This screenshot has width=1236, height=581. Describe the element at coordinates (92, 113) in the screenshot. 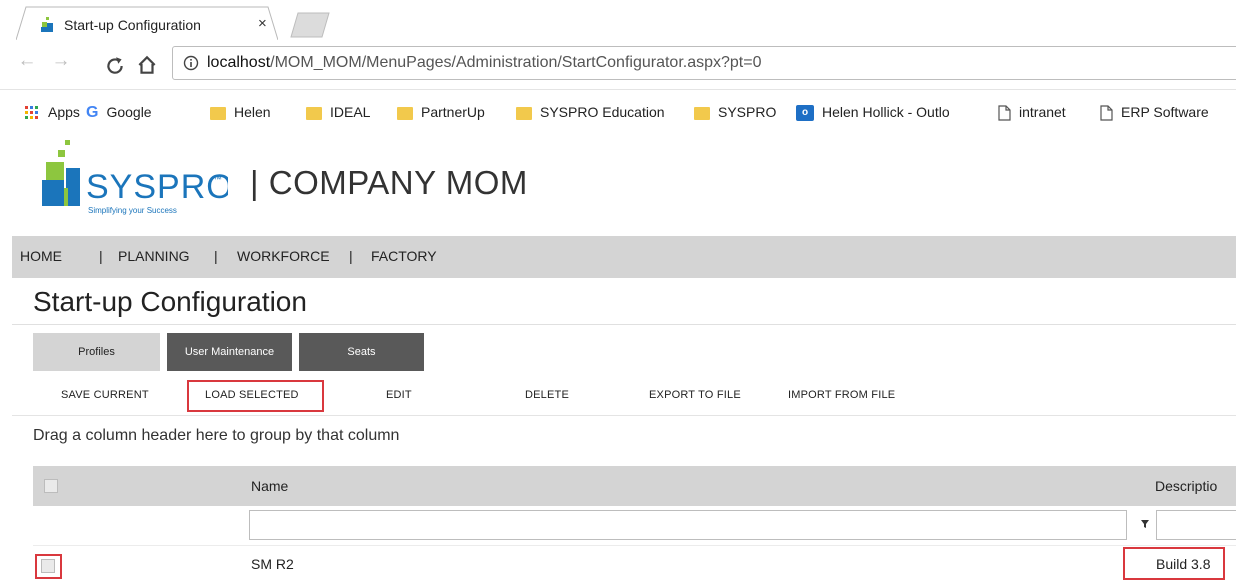

I see `google-g-icon: G` at that location.